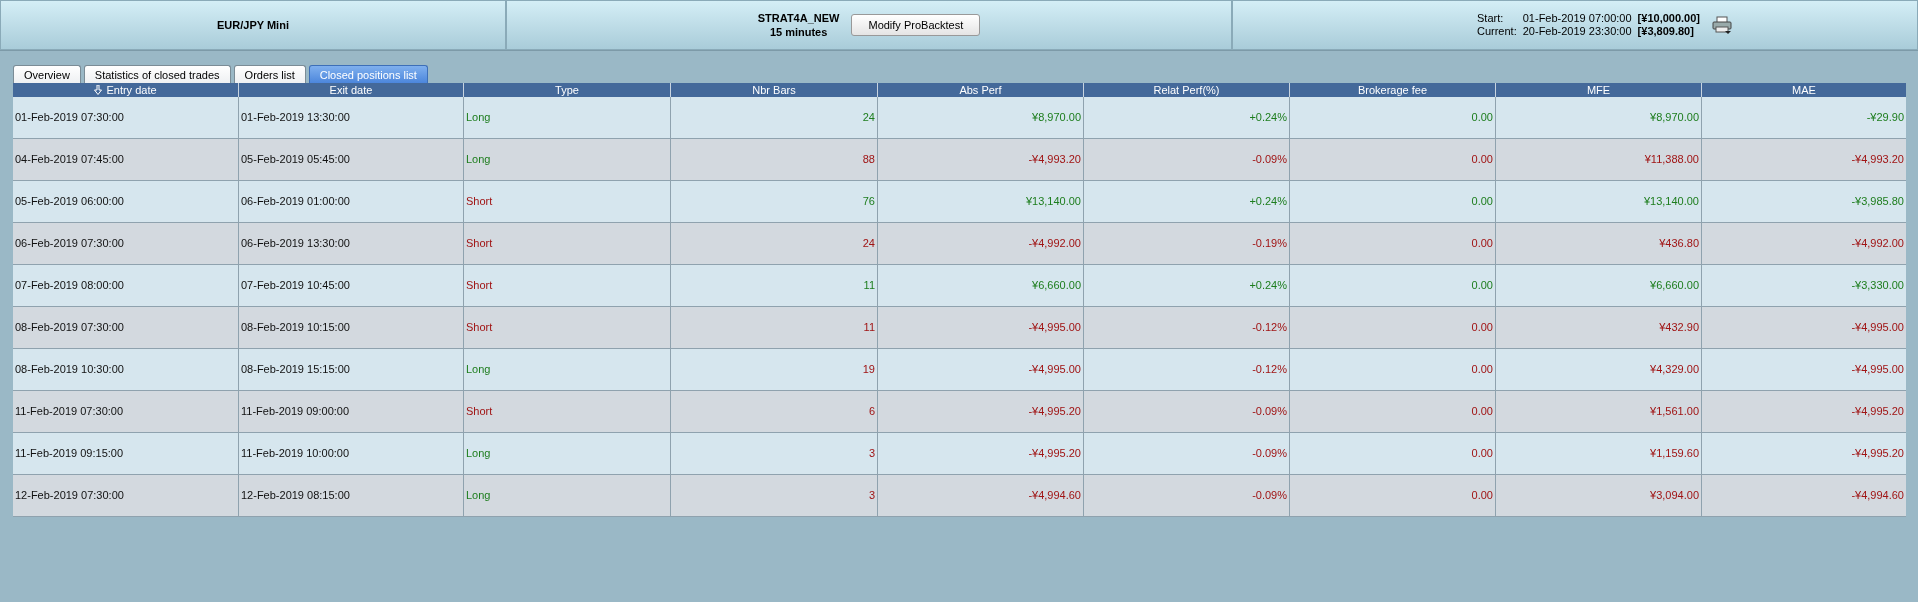  I want to click on tab: Orders list, so click(269, 74).